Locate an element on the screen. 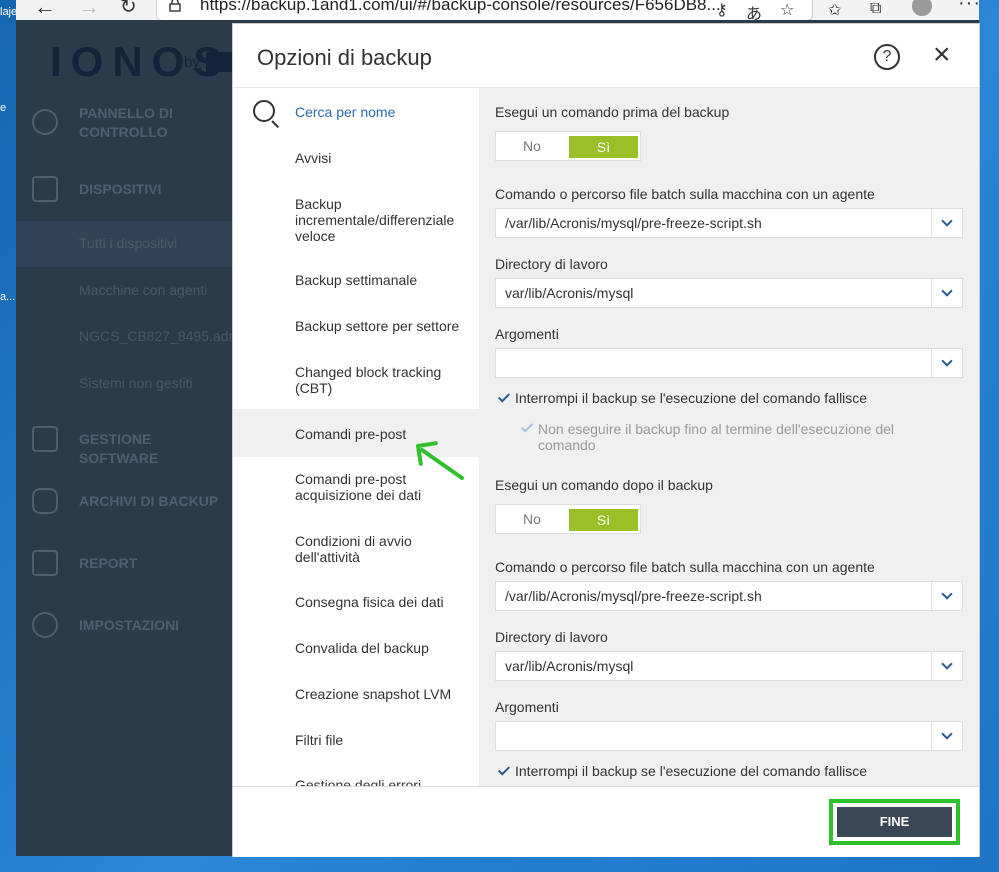  sidebar-item-label: REPORT is located at coordinates (108, 563).